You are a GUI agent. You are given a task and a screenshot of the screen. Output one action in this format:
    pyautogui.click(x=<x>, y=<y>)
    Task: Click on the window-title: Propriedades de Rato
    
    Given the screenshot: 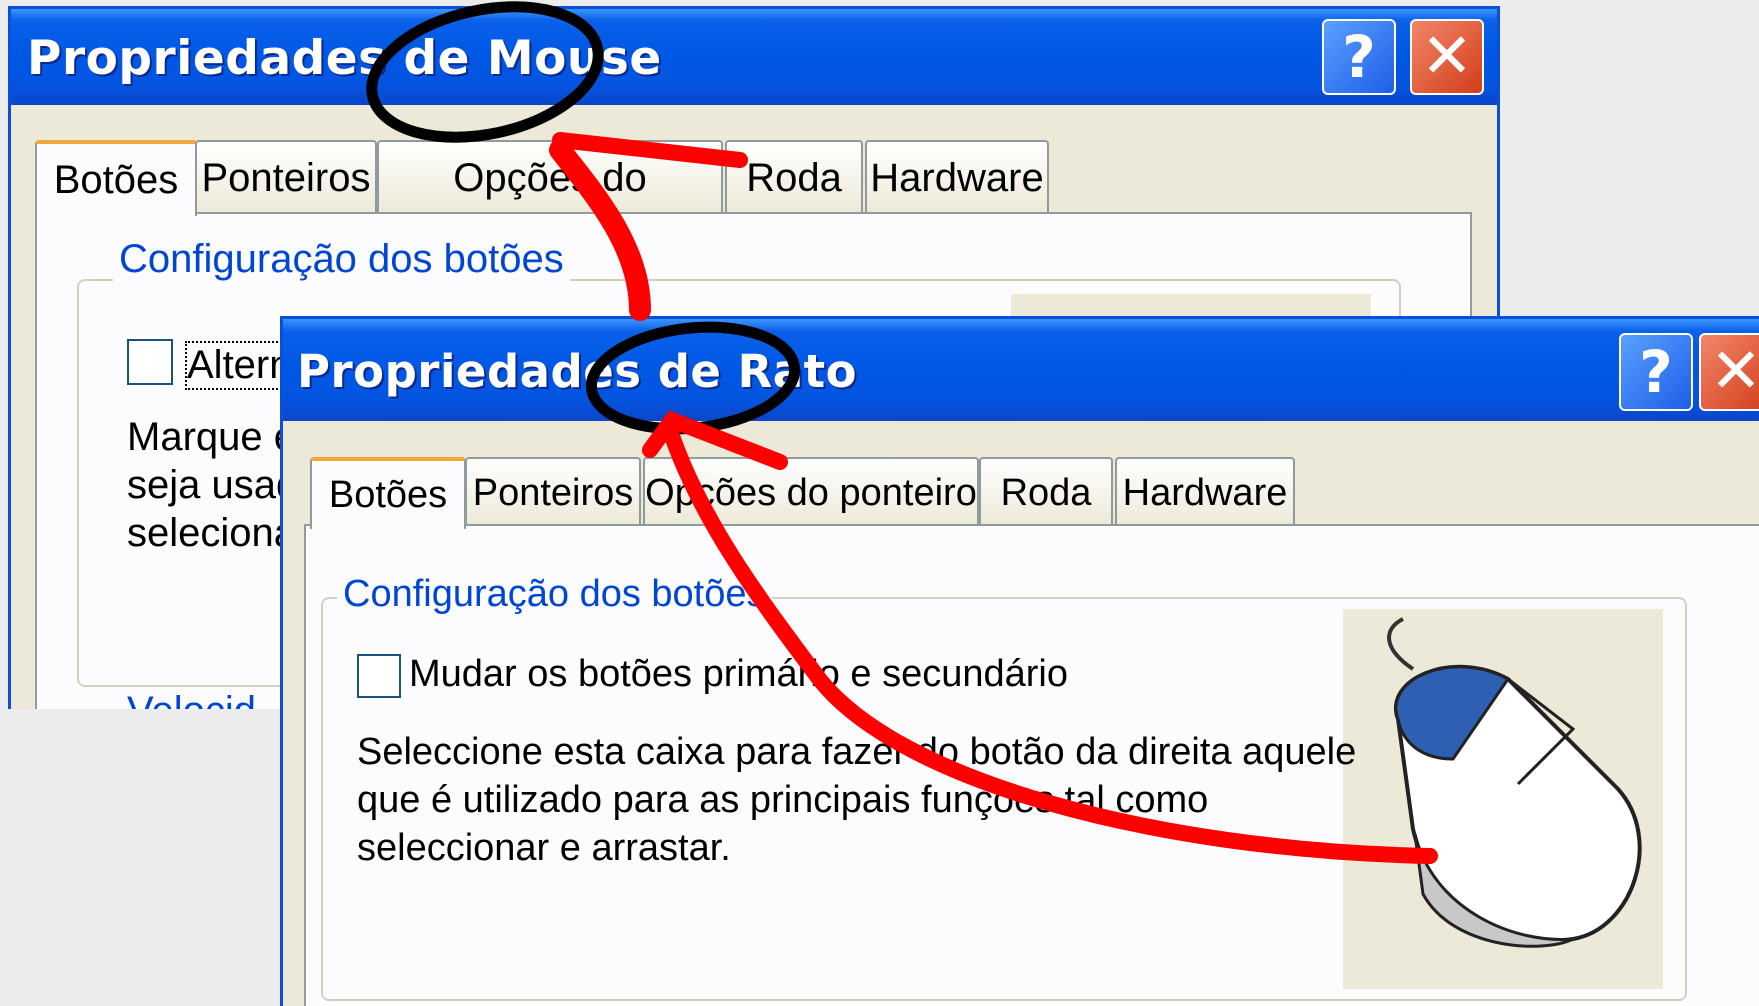 What is the action you would take?
    pyautogui.click(x=577, y=371)
    